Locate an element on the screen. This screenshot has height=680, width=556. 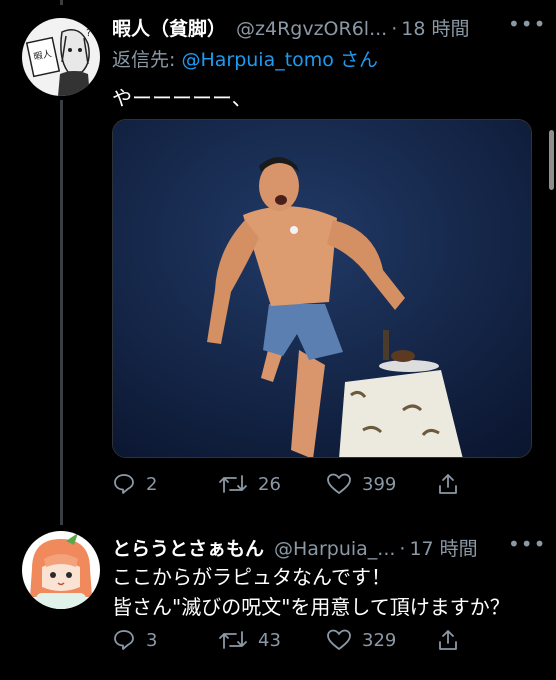
reply-to-prefix: 返信先: is located at coordinates (144, 60).